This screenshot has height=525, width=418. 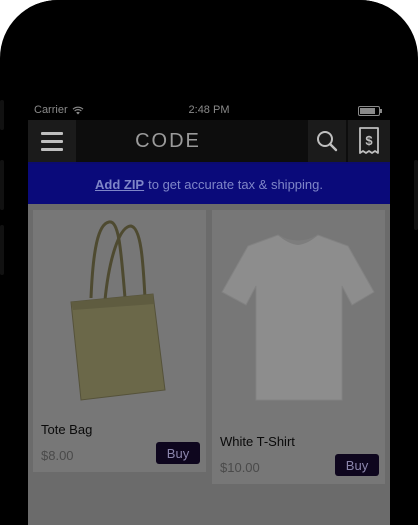 I want to click on status-bar: Carrier 2:48 PM, so click(x=209, y=110).